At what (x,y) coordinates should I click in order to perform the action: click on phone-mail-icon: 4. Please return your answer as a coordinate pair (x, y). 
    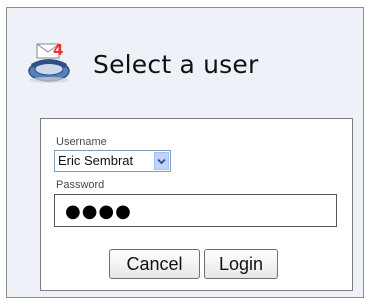
    Looking at the image, I should click on (51, 61).